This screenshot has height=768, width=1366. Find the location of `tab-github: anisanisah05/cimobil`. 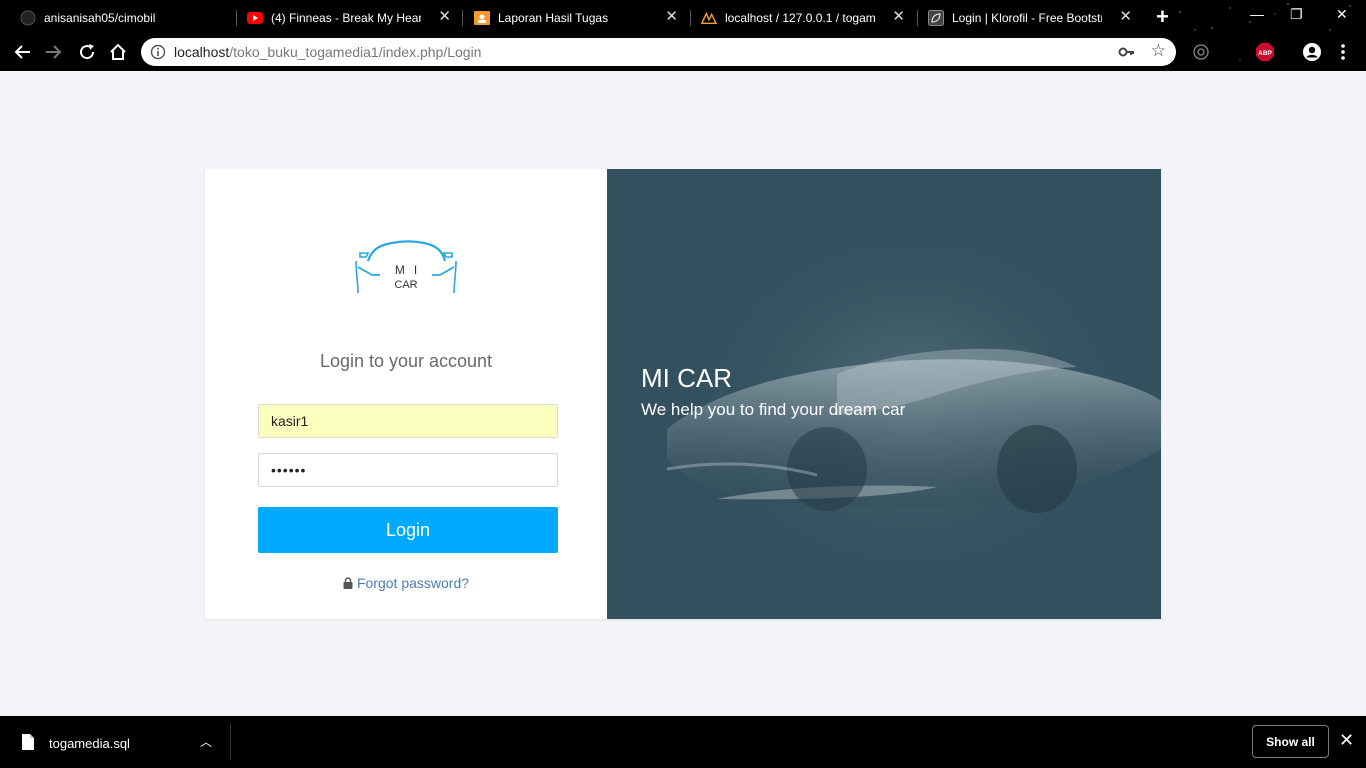

tab-github: anisanisah05/cimobil is located at coordinates (125, 18).